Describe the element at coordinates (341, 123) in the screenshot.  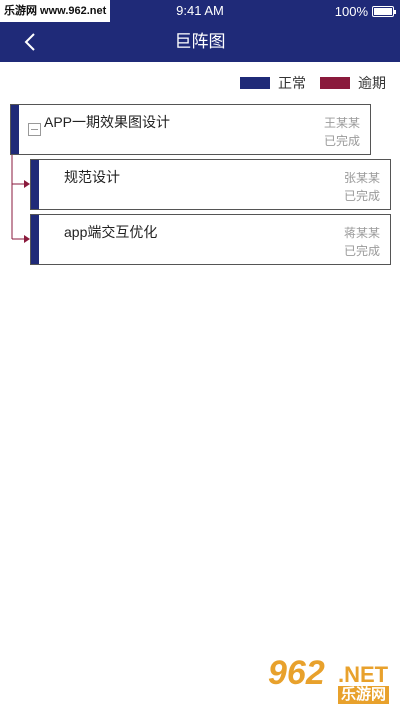
I see `task-owner: 王某某` at that location.